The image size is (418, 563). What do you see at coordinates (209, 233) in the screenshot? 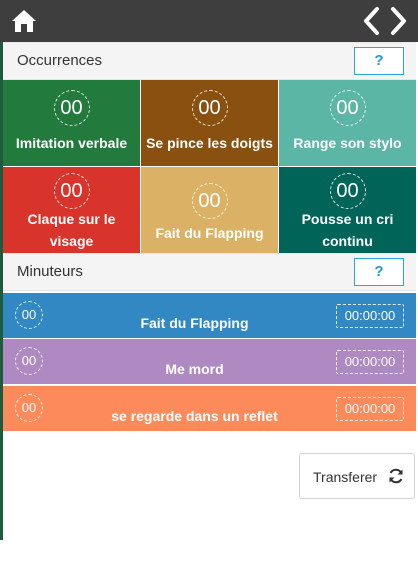
I see `occurrence-label: Fait du Flapping` at bounding box center [209, 233].